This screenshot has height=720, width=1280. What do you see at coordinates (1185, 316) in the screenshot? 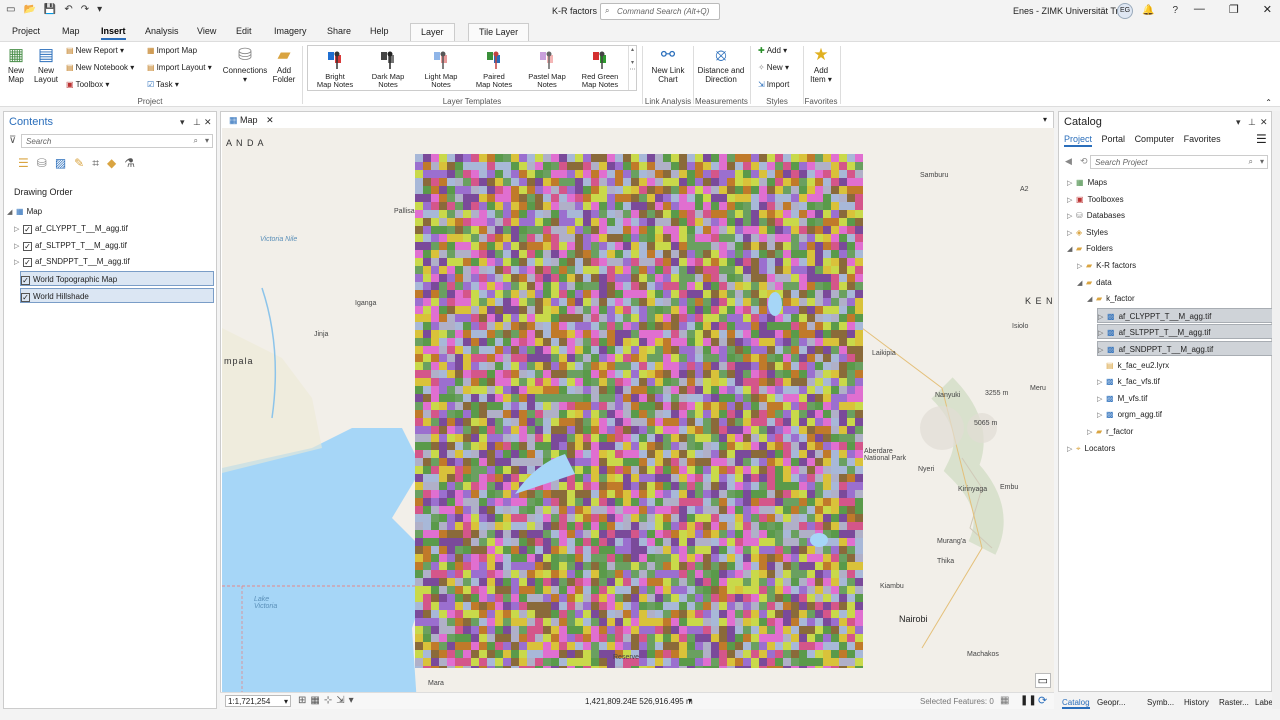
I see `catalog-item: ▷ ▩ af_CLYPPT_T__M_agg.tif` at bounding box center [1185, 316].